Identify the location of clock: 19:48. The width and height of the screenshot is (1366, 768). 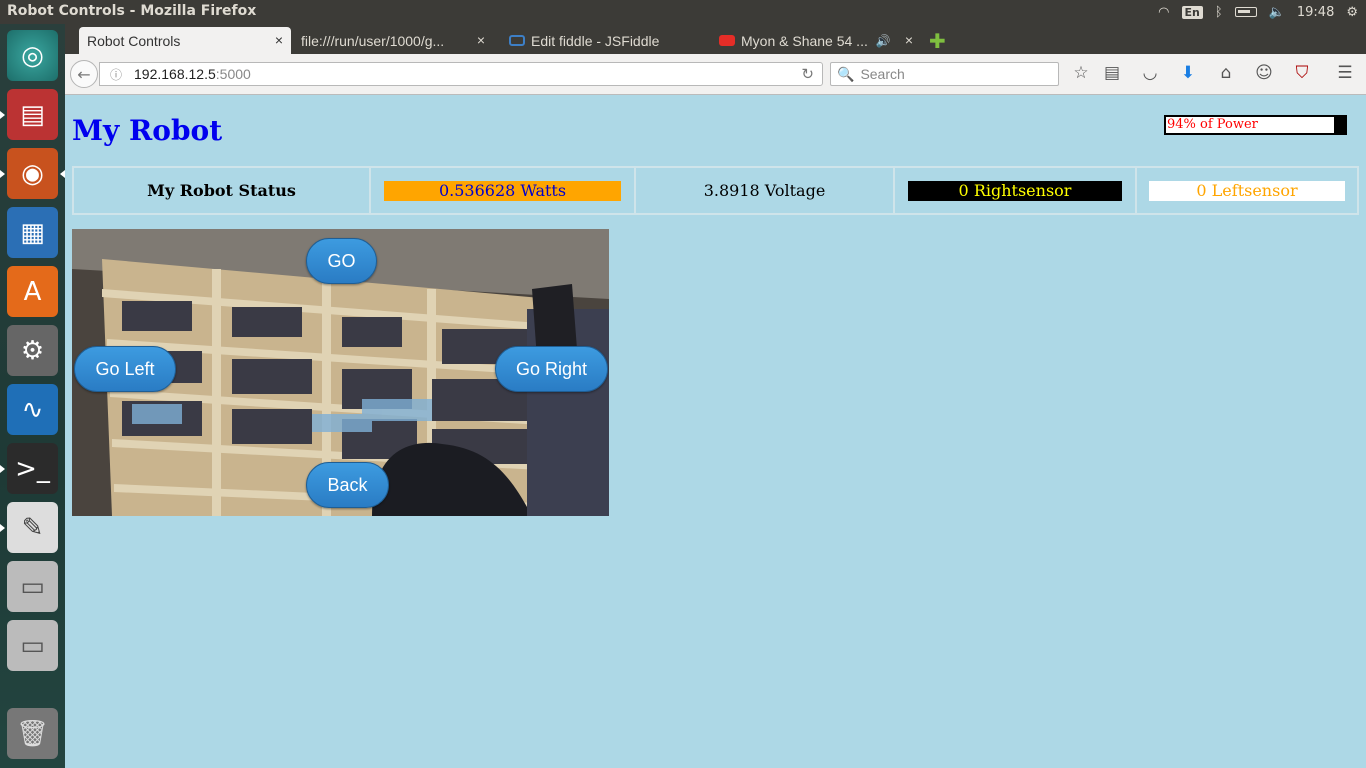
(1315, 12).